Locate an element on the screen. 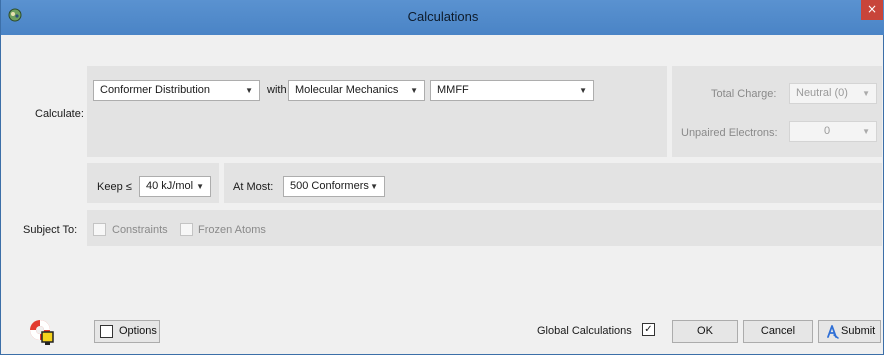 This screenshot has width=884, height=355. window-title: Calculations is located at coordinates (443, 16).